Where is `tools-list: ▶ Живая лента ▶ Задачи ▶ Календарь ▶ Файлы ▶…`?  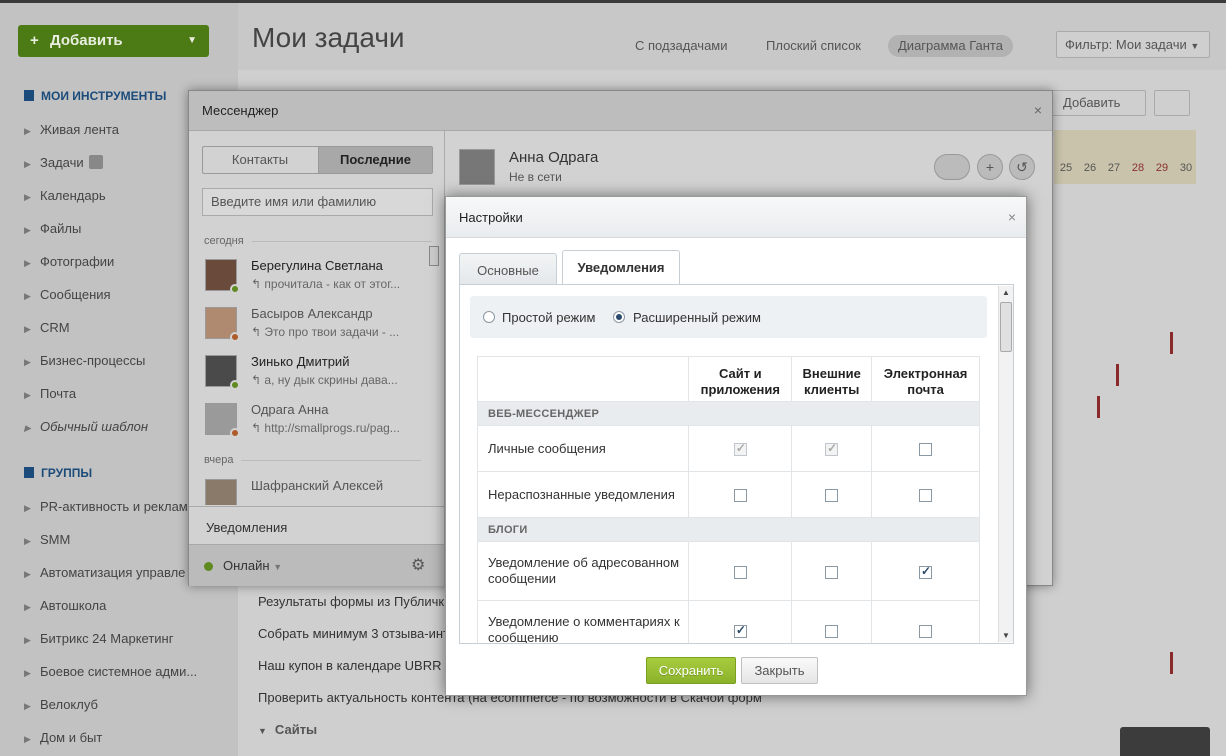 tools-list: ▶ Живая лента ▶ Задачи ▶ Календарь ▶ Файлы ▶… is located at coordinates (86, 285).